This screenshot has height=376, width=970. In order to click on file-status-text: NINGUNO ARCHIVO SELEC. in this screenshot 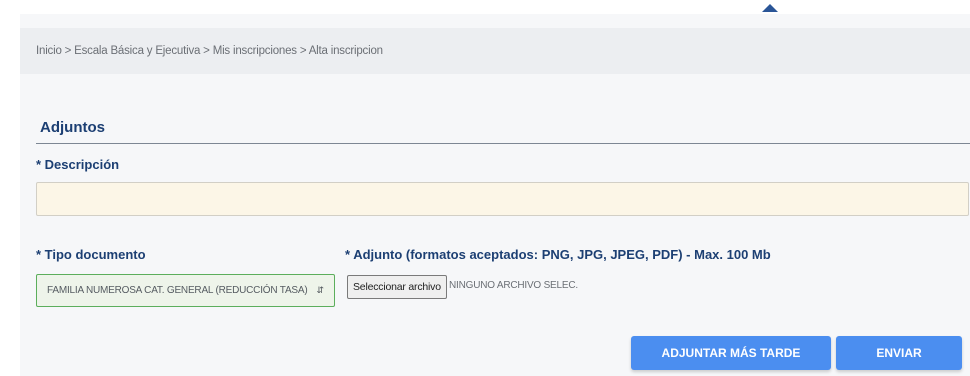, I will do `click(513, 285)`.